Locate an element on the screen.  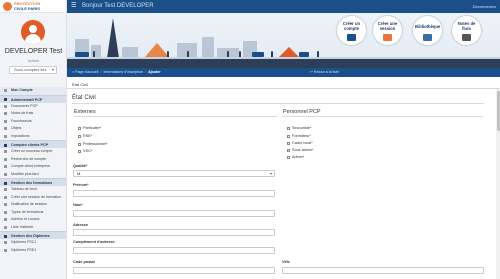
checkbox-particulier: Particulier* is located at coordinates (89, 128).